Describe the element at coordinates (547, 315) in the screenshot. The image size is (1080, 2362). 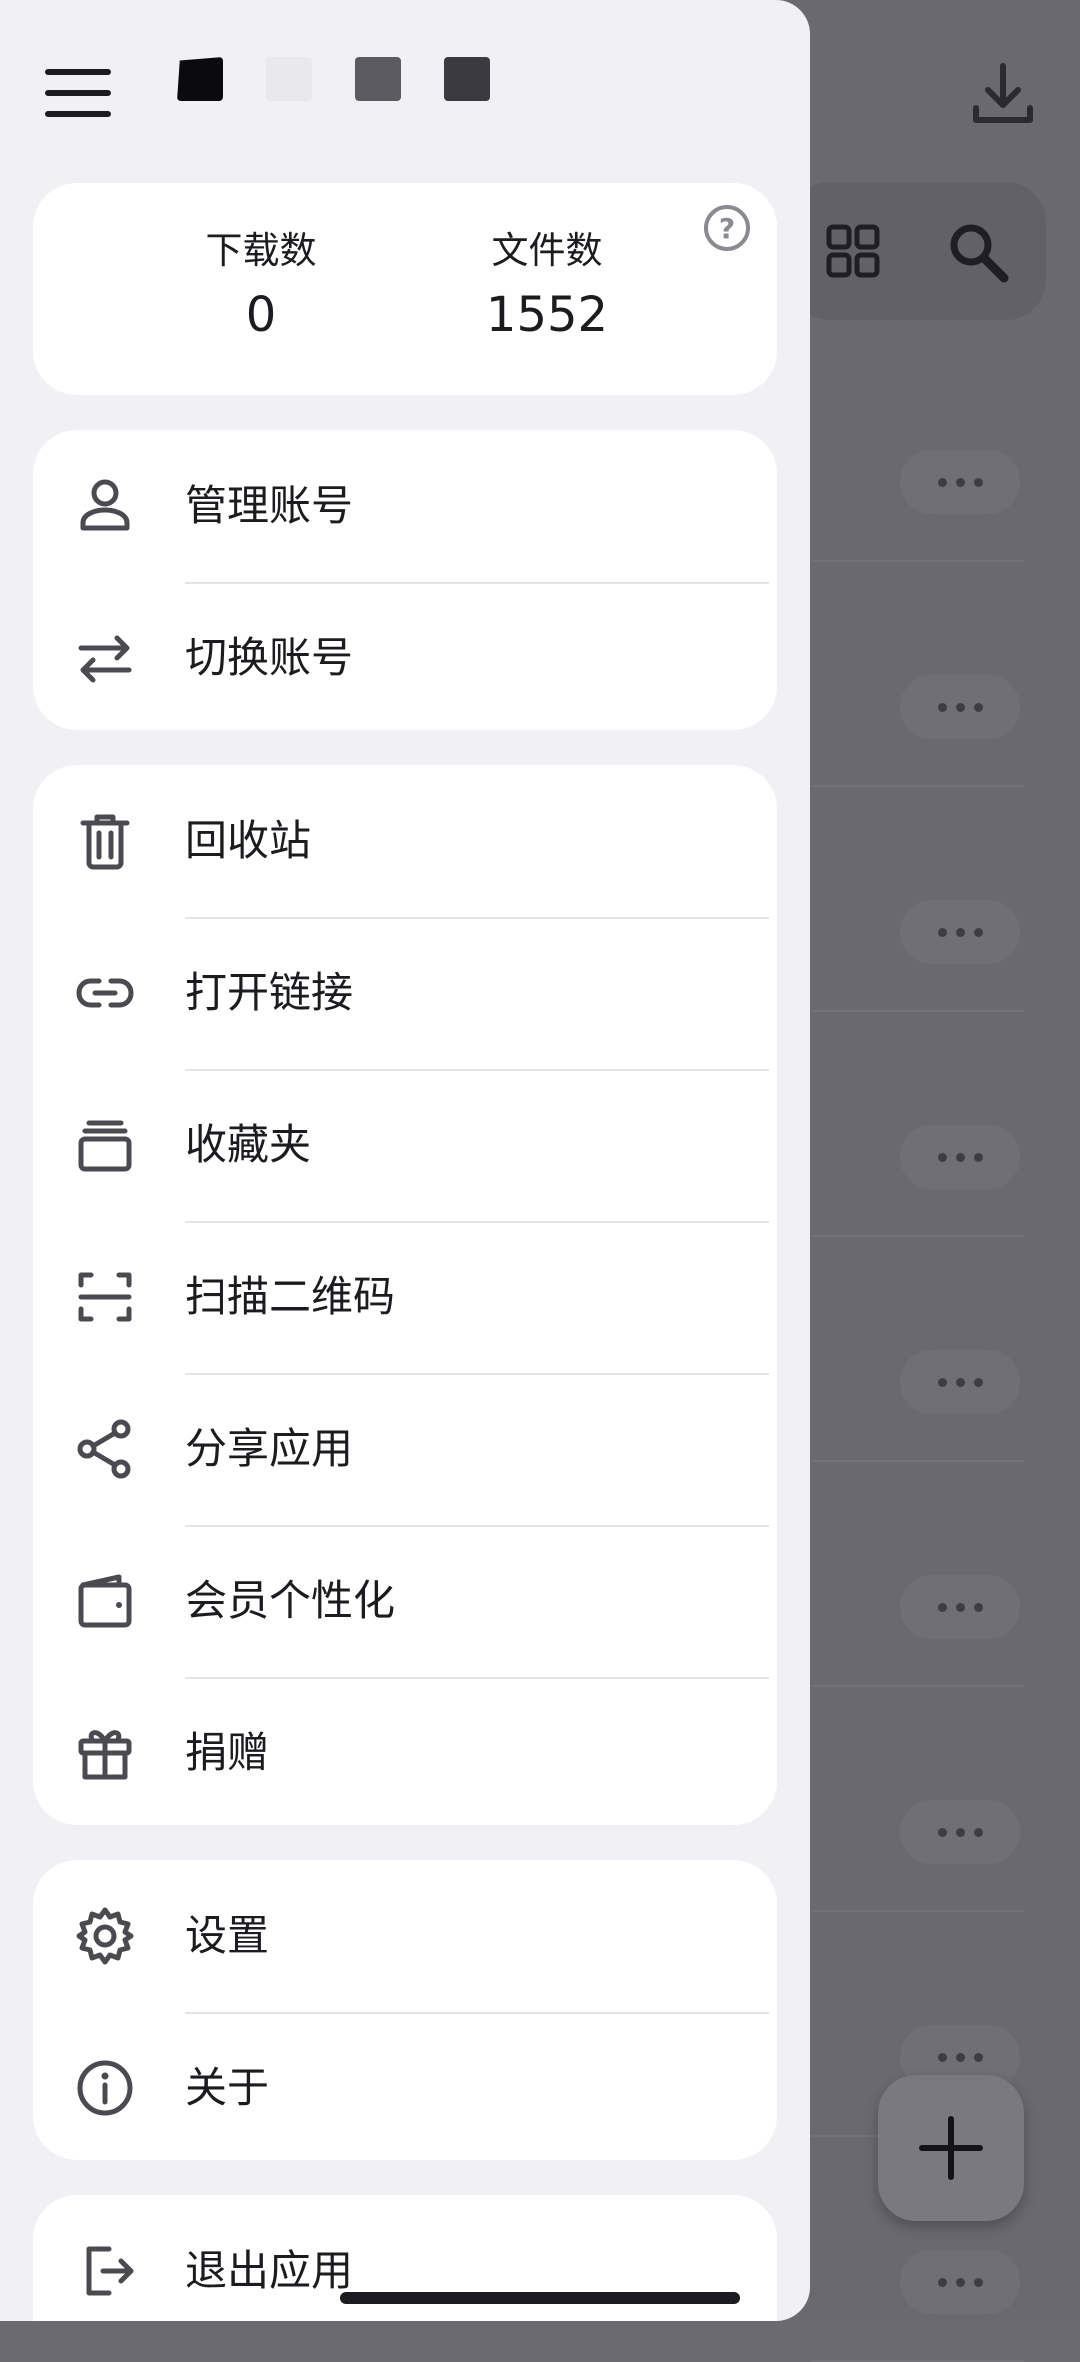
I see `files-count: 1552` at that location.